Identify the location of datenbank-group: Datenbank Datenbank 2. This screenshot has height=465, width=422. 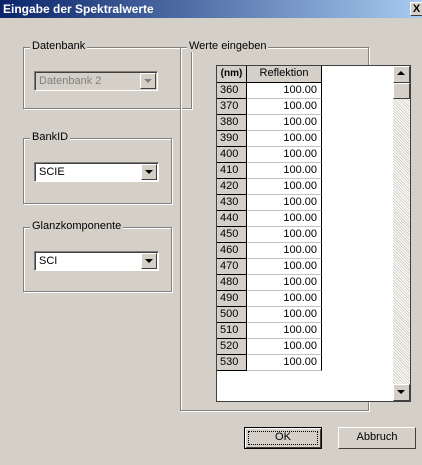
(107, 74).